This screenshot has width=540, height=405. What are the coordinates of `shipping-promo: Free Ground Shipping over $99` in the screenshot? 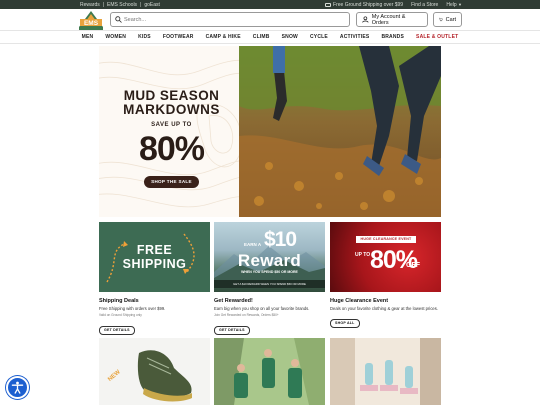 It's located at (364, 5).